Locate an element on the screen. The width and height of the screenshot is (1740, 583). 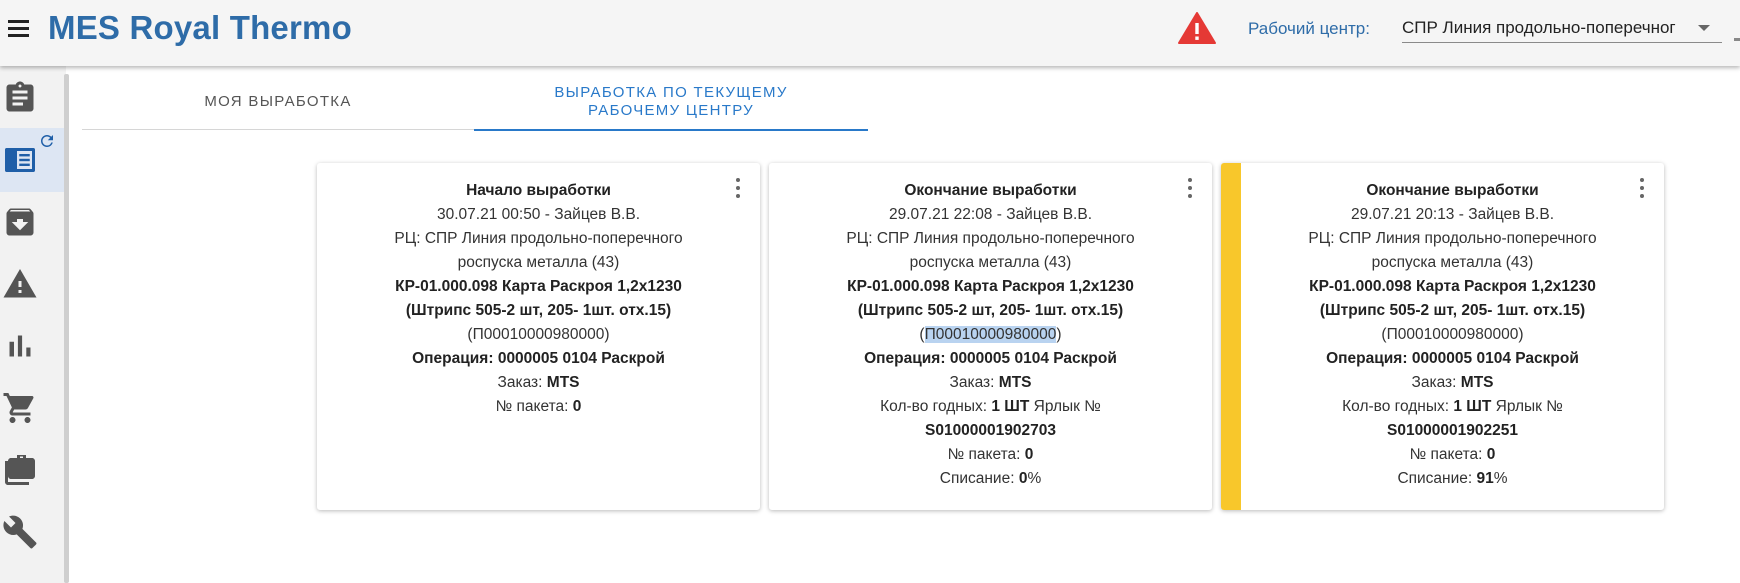
sidebar-item-incidents is located at coordinates (32, 284).